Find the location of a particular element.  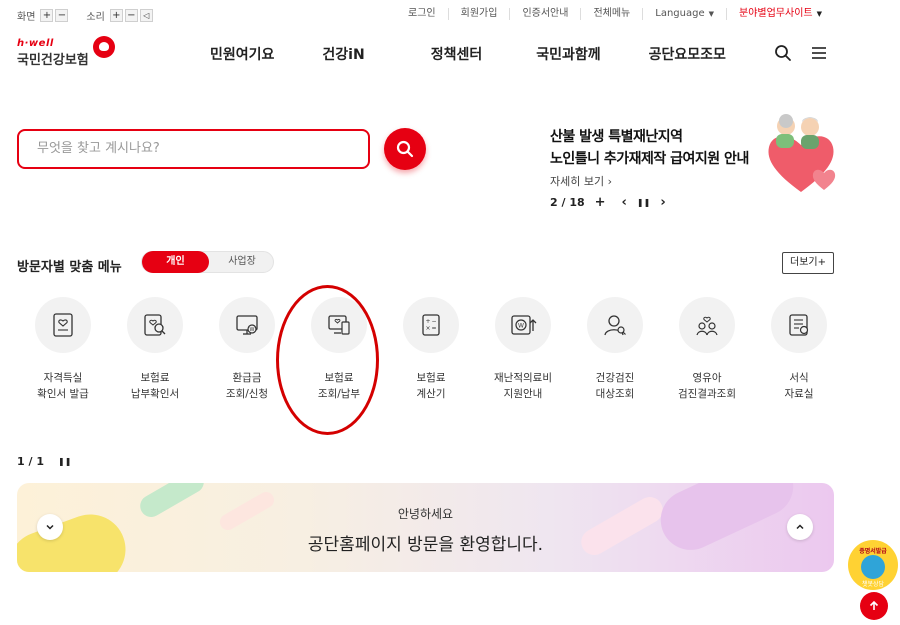

red-circle-annotation is located at coordinates (327, 360).